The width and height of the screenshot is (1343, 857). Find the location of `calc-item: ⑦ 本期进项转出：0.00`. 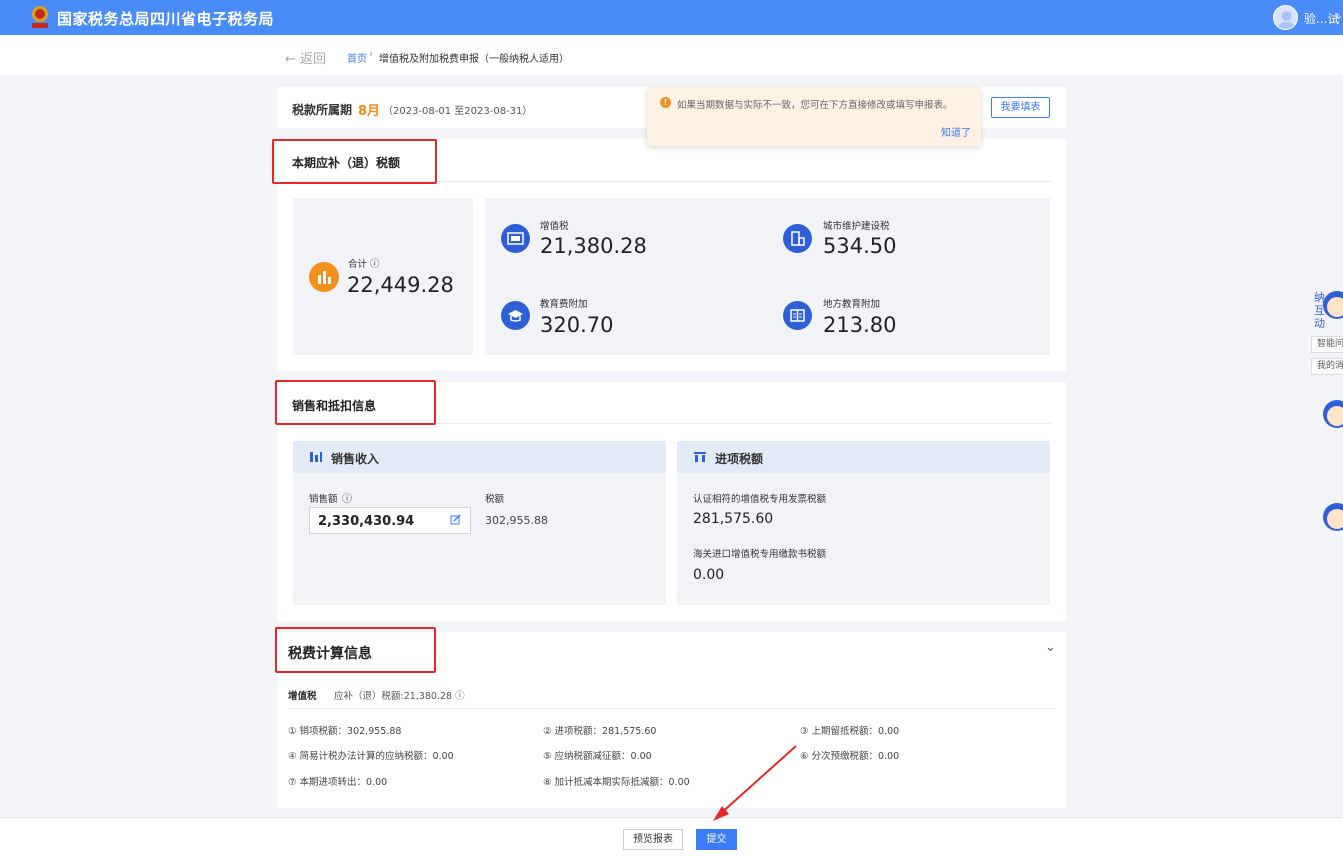

calc-item: ⑦ 本期进项转出：0.00 is located at coordinates (338, 782).